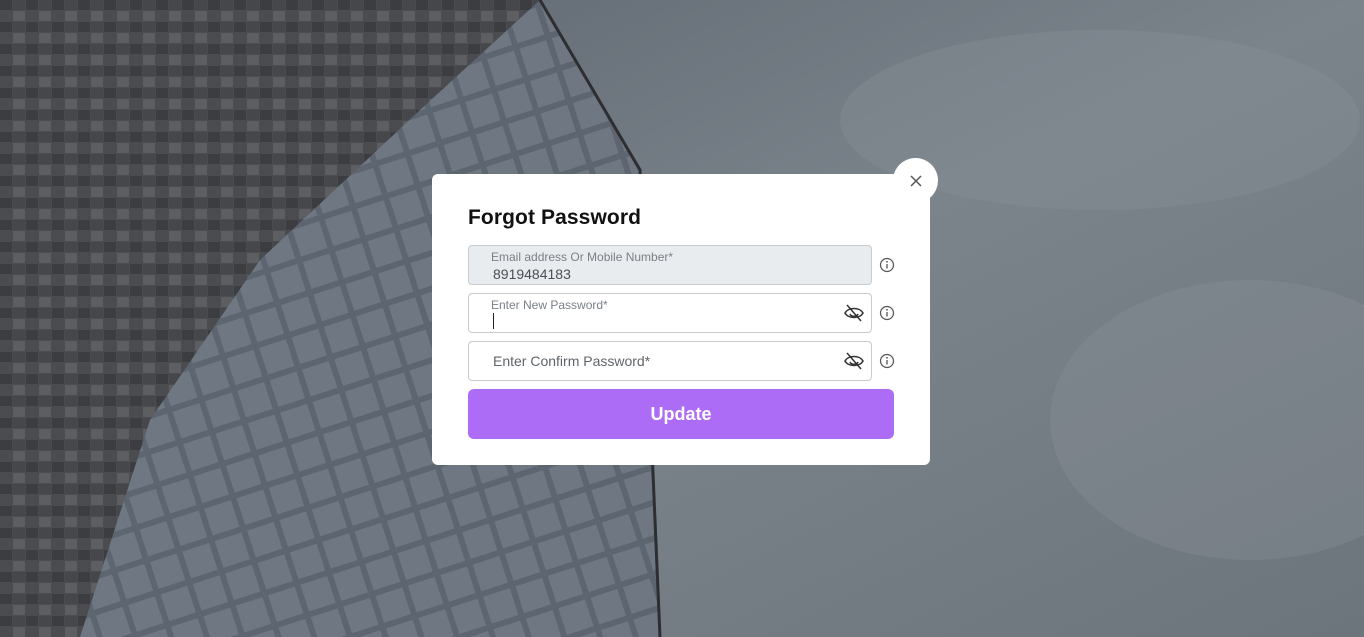  What do you see at coordinates (572, 361) in the screenshot?
I see `confirm-password-placeholder: Enter Confirm Password*` at bounding box center [572, 361].